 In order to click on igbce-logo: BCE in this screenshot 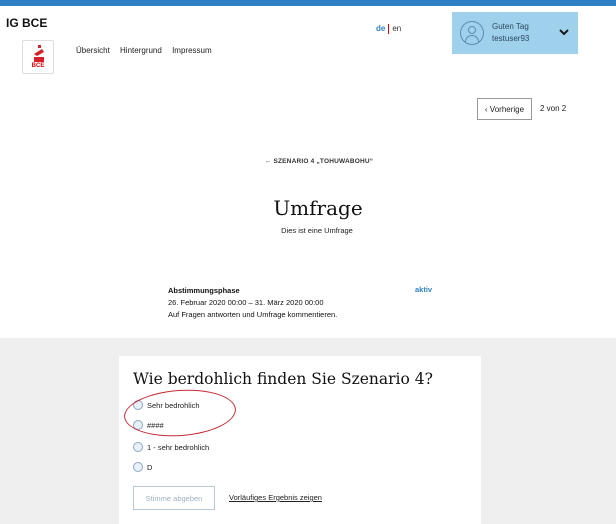, I will do `click(38, 57)`.